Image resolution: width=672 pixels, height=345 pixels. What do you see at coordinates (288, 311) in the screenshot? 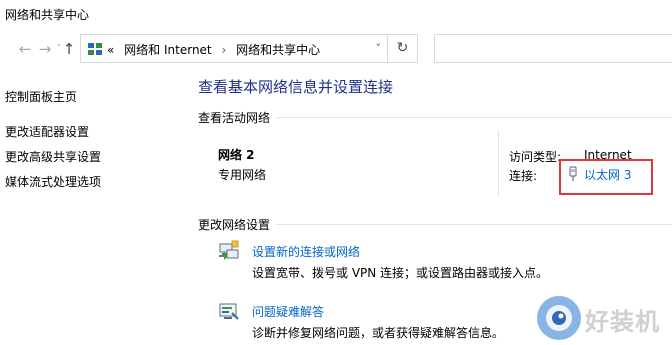
I see `troubleshoot-link: 问题疑难解答` at bounding box center [288, 311].